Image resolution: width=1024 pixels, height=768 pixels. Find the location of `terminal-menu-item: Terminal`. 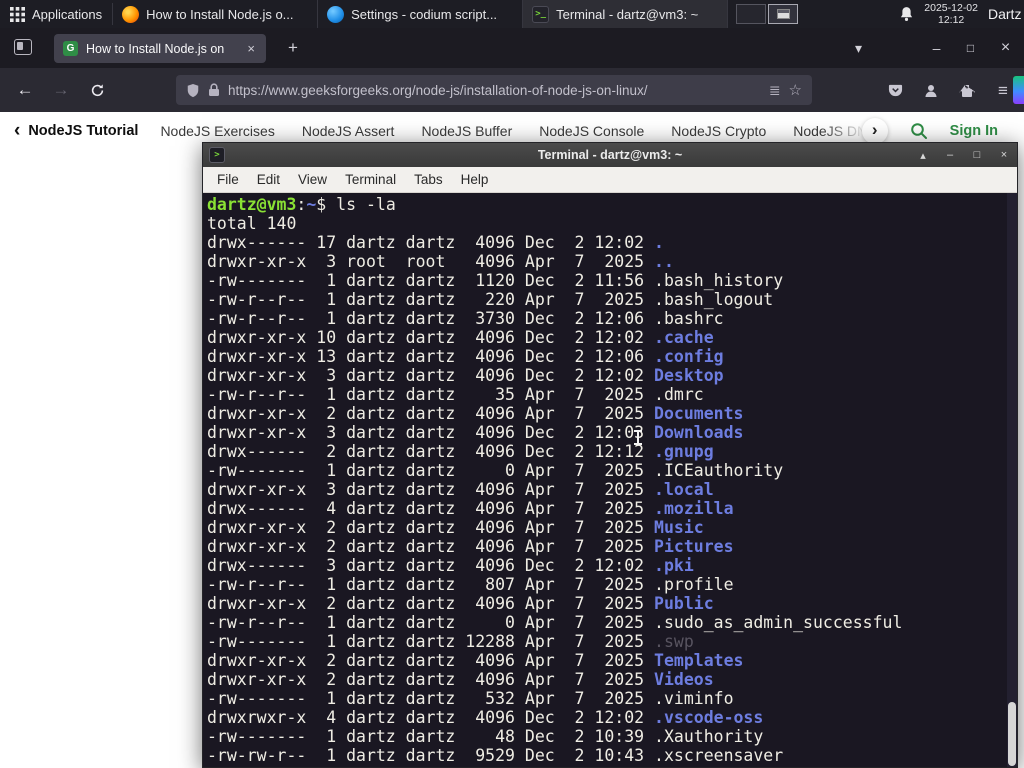

terminal-menu-item: Terminal is located at coordinates (370, 179).